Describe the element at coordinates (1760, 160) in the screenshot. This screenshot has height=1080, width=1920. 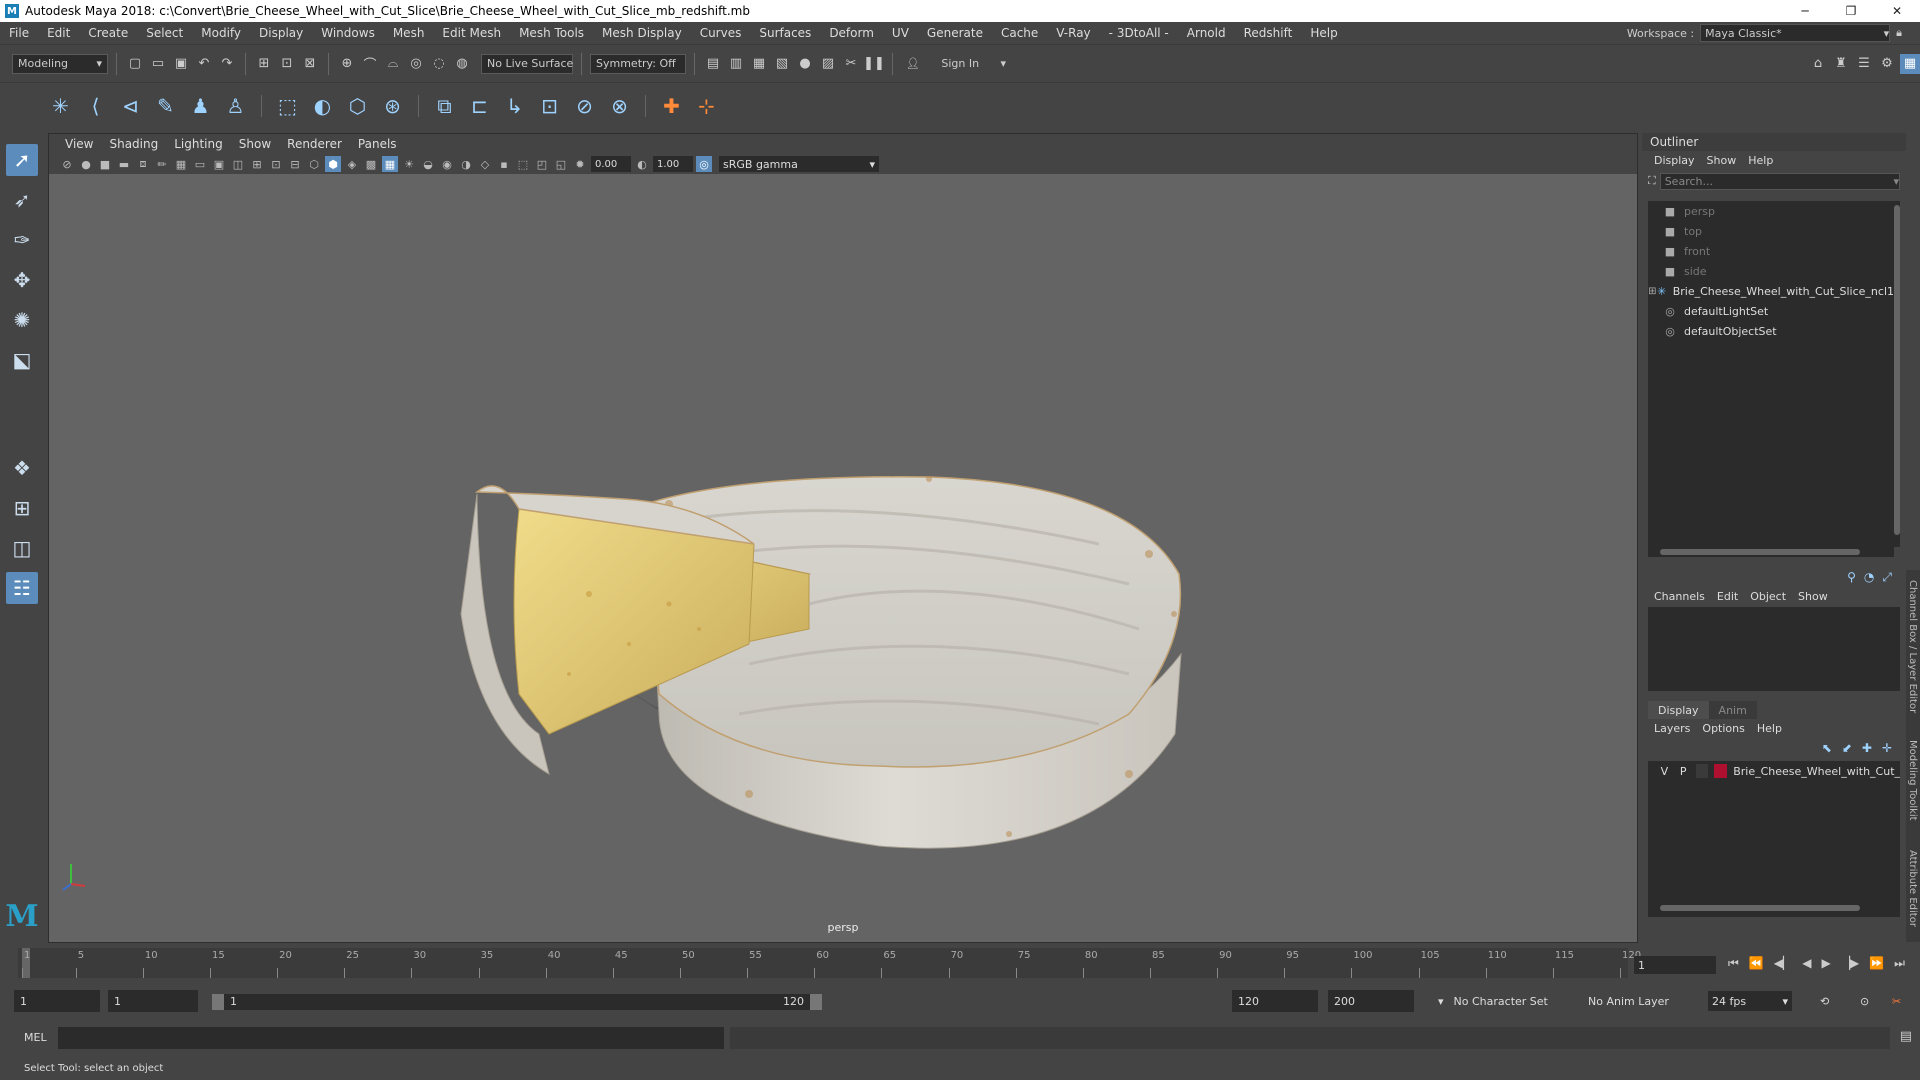
I see `outliner-menu-help: Help` at that location.